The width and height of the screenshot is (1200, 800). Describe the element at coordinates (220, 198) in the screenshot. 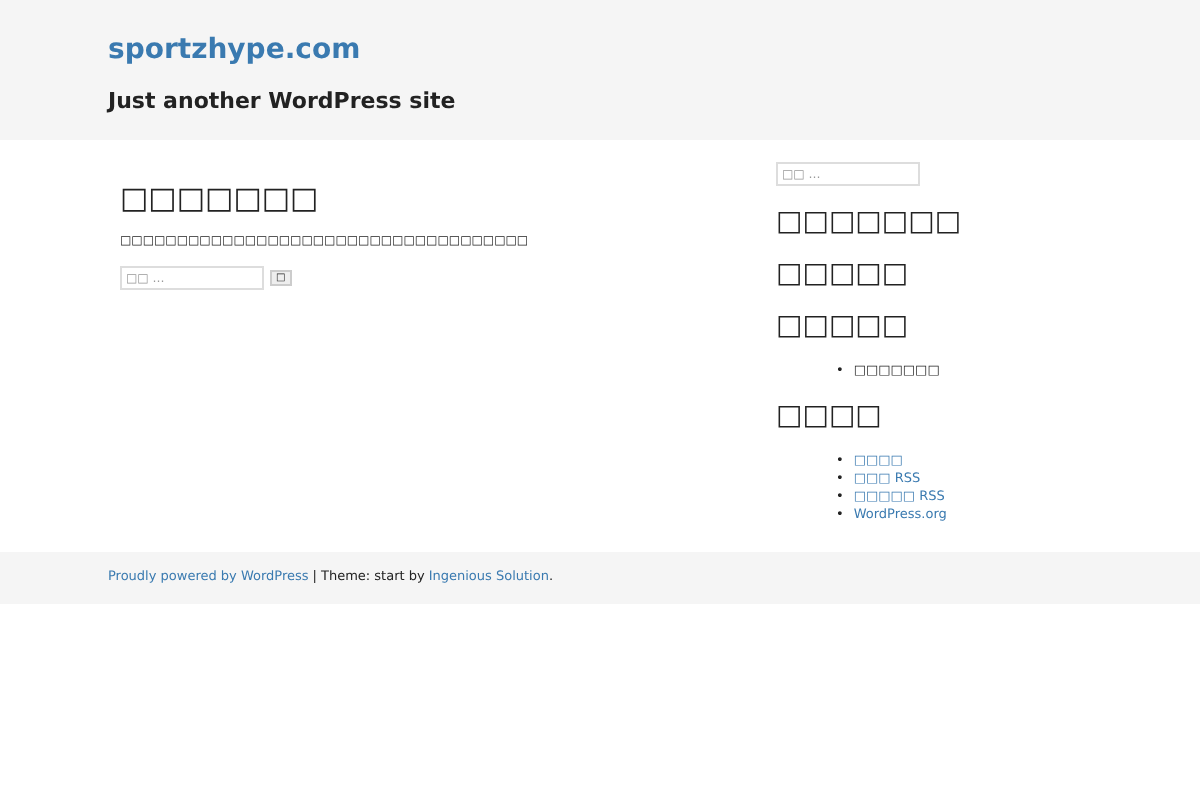

I see `page-heading: □□□□□□□` at that location.